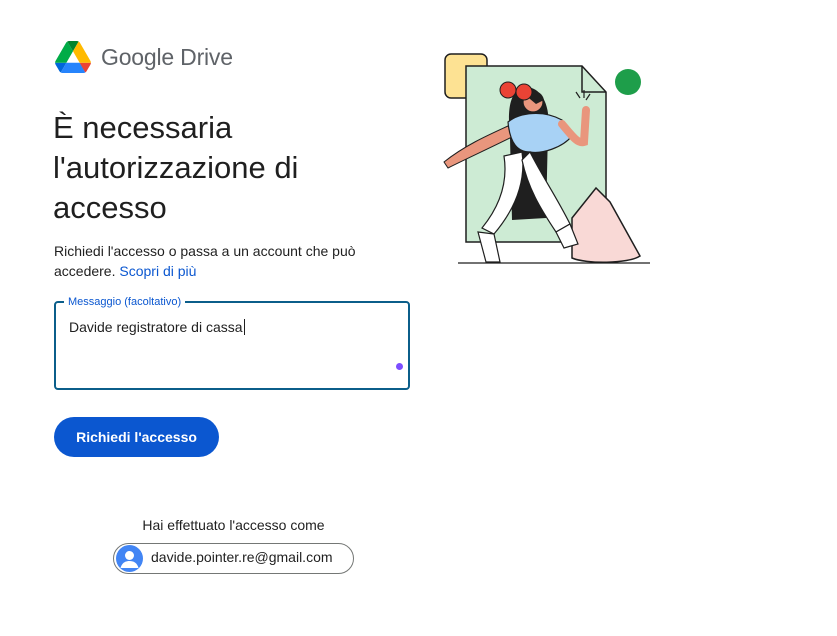  Describe the element at coordinates (136, 437) in the screenshot. I see `request-access-button: Richiedi l'accesso` at that location.